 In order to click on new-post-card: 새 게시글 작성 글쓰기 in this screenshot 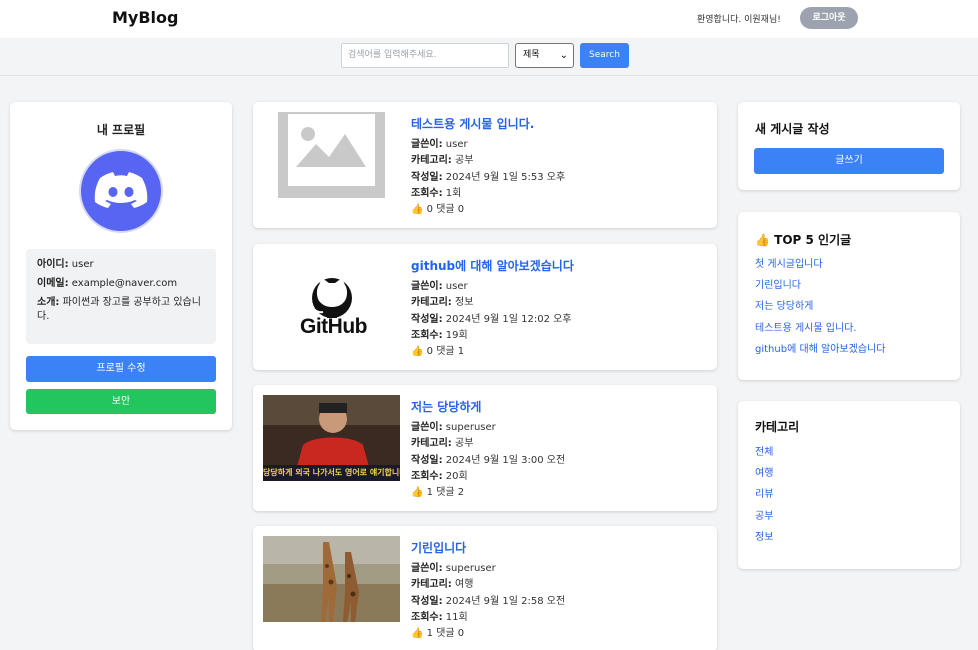, I will do `click(849, 146)`.